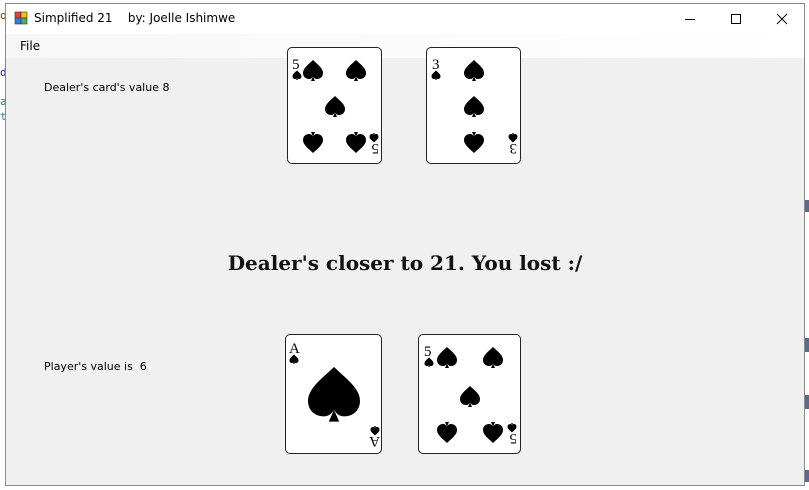 The width and height of the screenshot is (809, 490). I want to click on three-of-spades-face: 3 3, so click(474, 106).